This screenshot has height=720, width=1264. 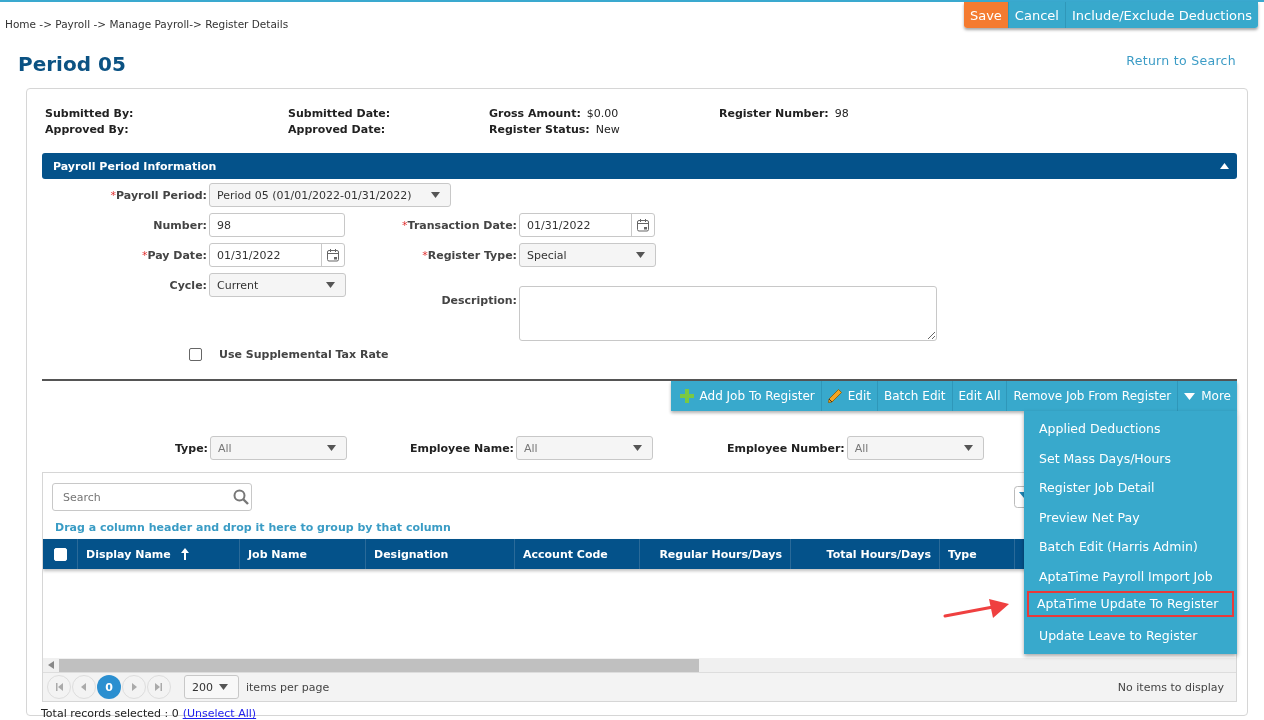 What do you see at coordinates (745, 396) in the screenshot?
I see `toolbar-button: Add Job To Register` at bounding box center [745, 396].